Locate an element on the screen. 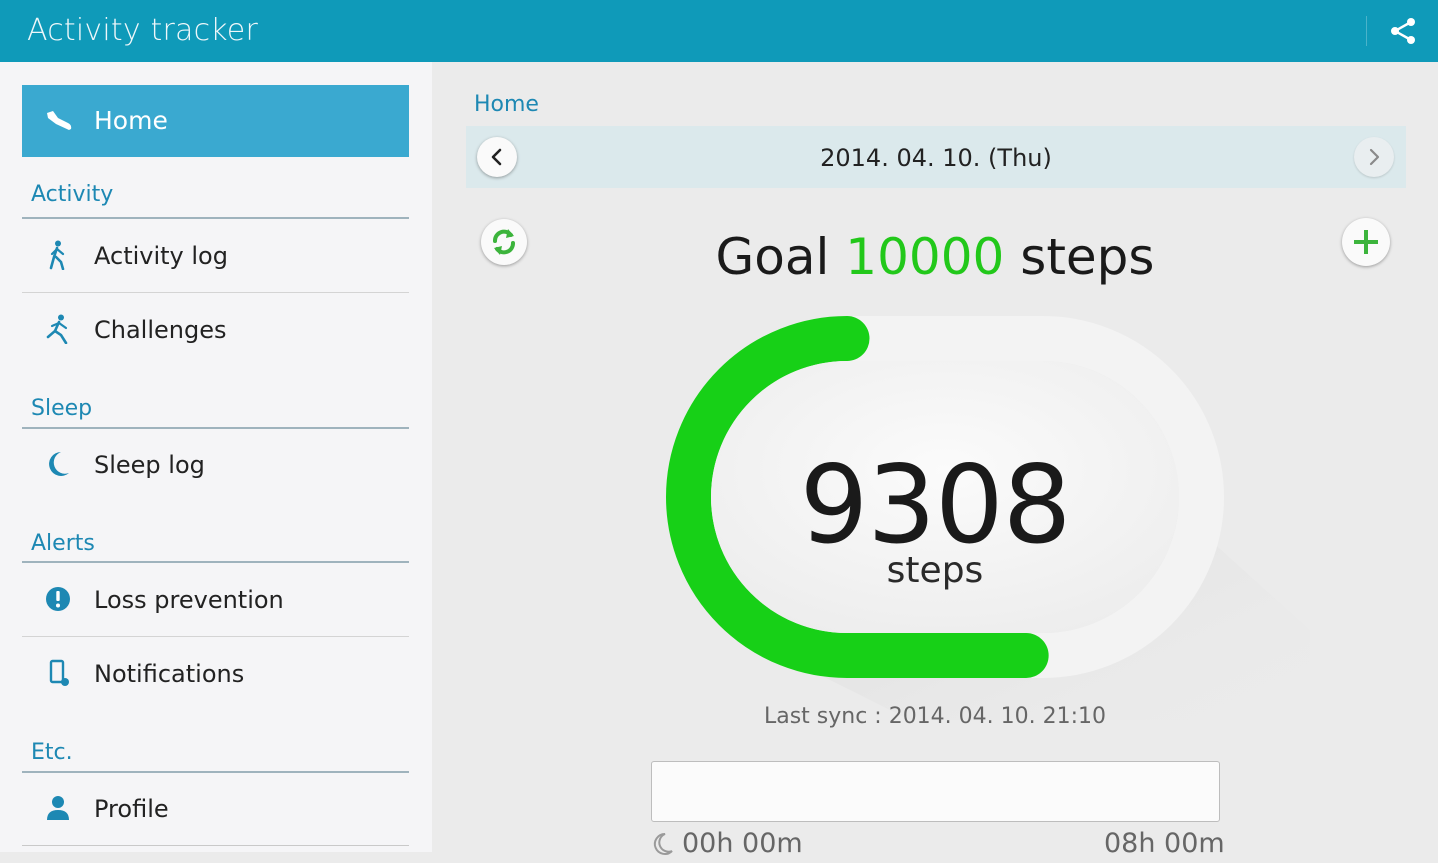 The height and width of the screenshot is (863, 1438). sync-button is located at coordinates (504, 242).